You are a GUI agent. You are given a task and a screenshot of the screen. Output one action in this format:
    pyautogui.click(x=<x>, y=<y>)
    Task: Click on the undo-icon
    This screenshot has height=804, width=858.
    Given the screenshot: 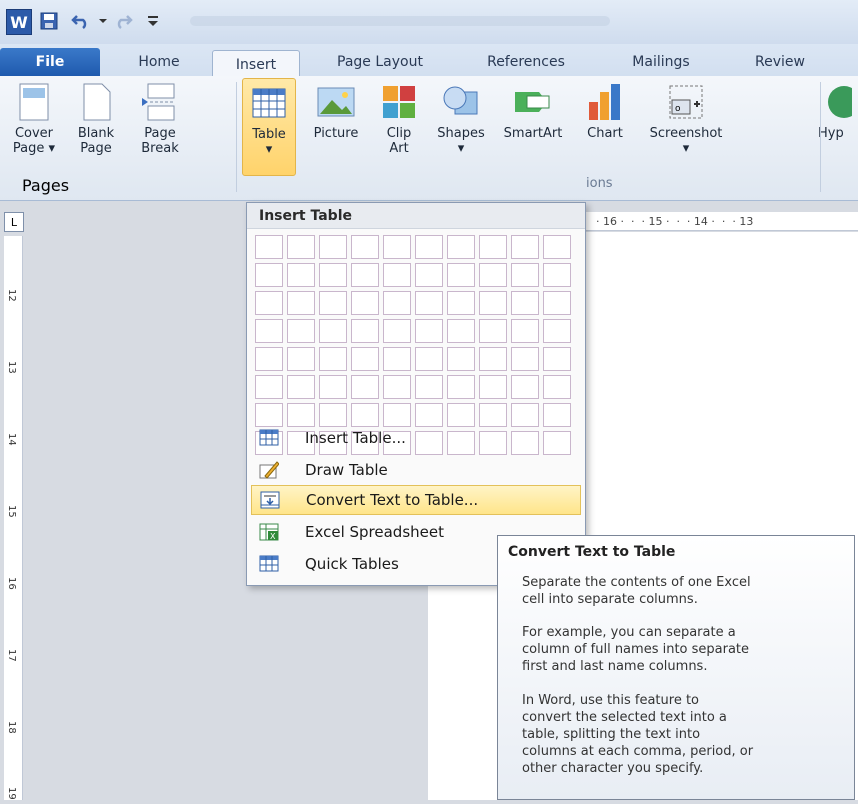 What is the action you would take?
    pyautogui.click(x=81, y=21)
    